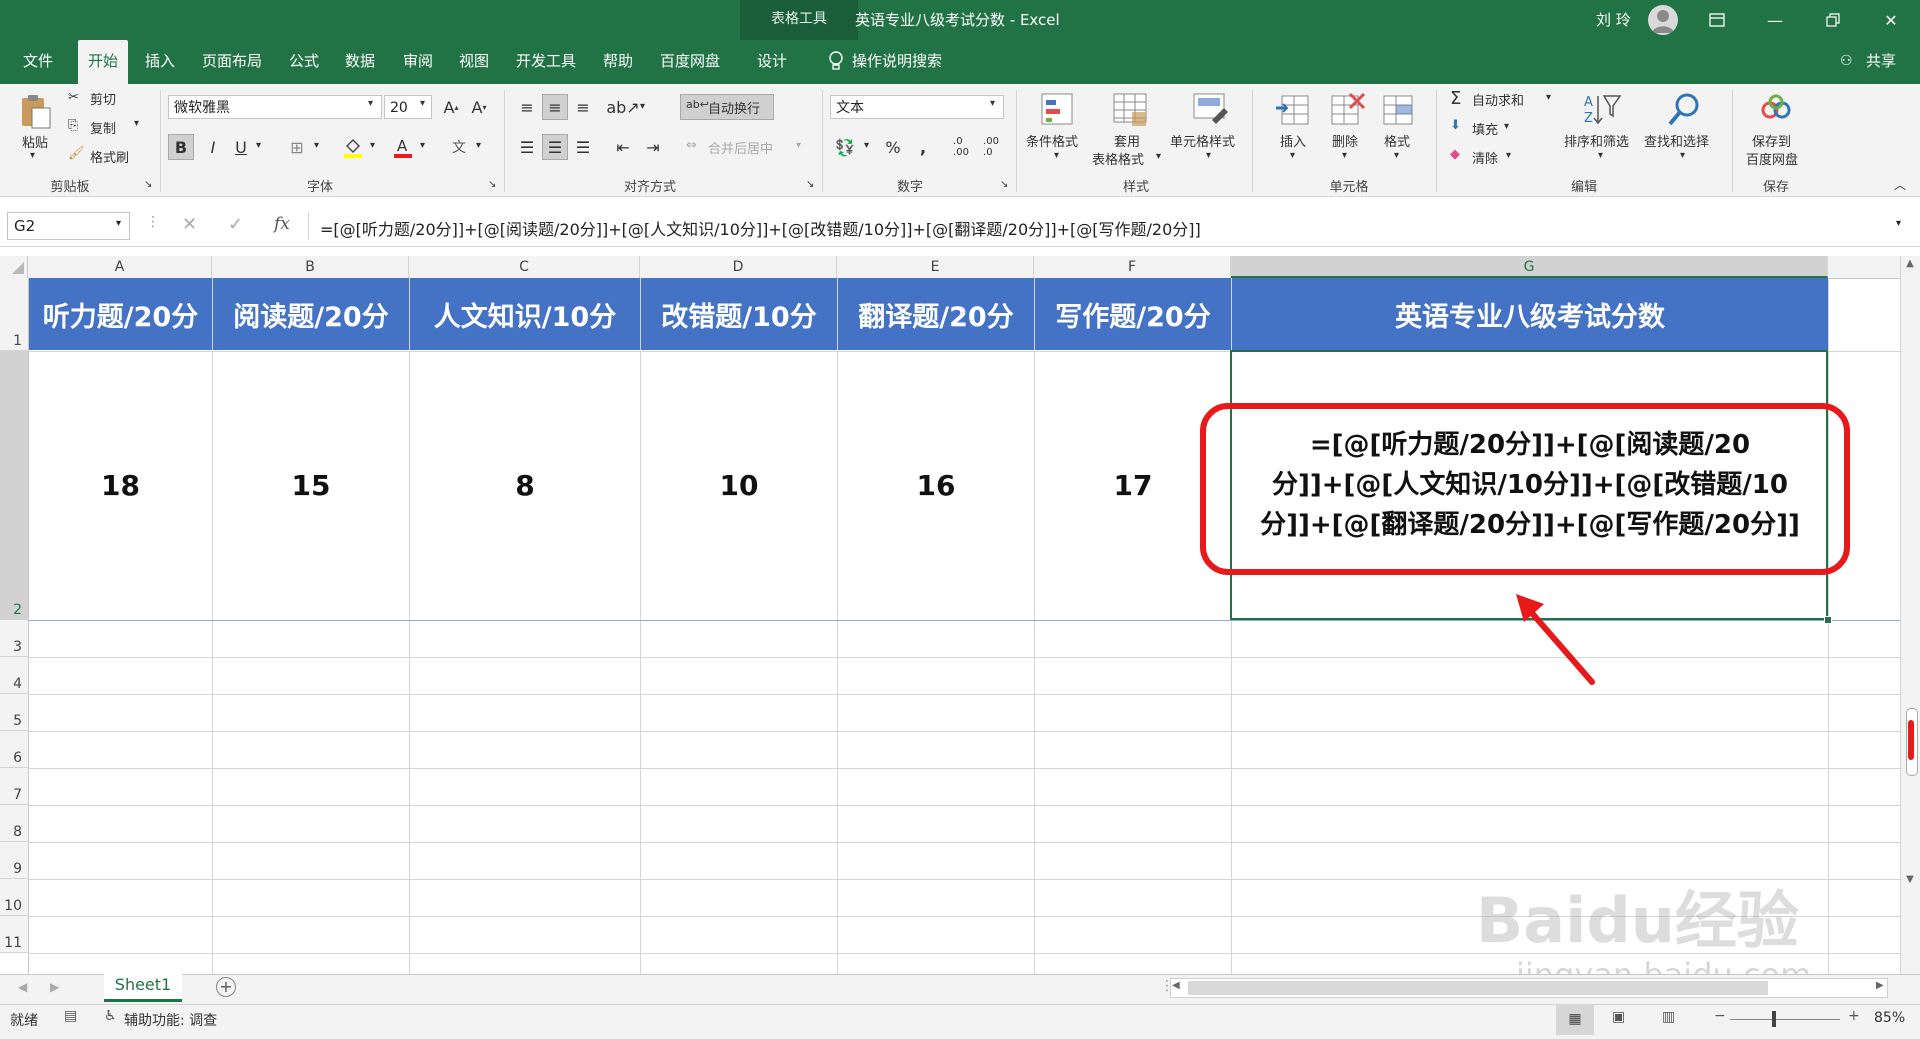 The width and height of the screenshot is (1920, 1039). I want to click on cell-styles-button: 单元格样式, so click(1202, 140).